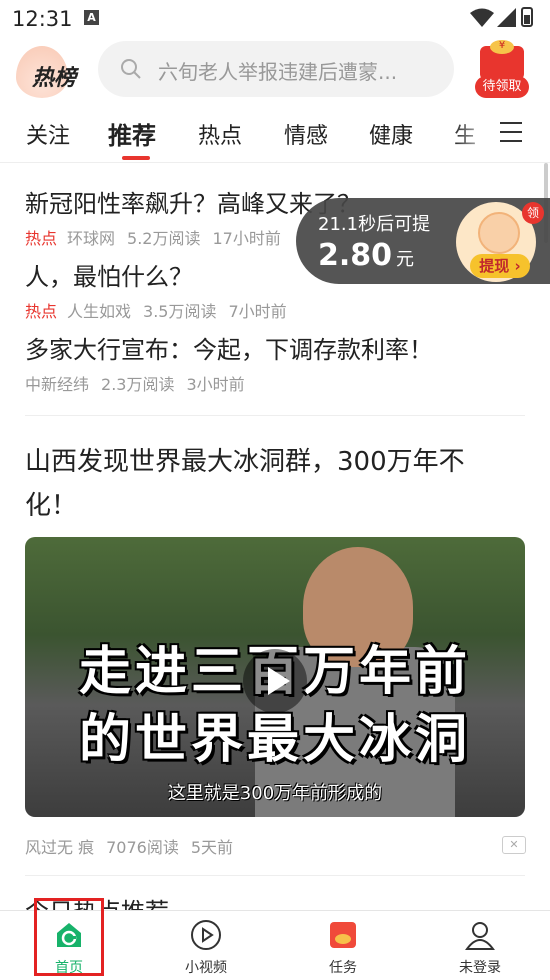 Image resolution: width=550 pixels, height=980 pixels. What do you see at coordinates (60, 847) in the screenshot?
I see `video-source: 风过无 痕` at bounding box center [60, 847].